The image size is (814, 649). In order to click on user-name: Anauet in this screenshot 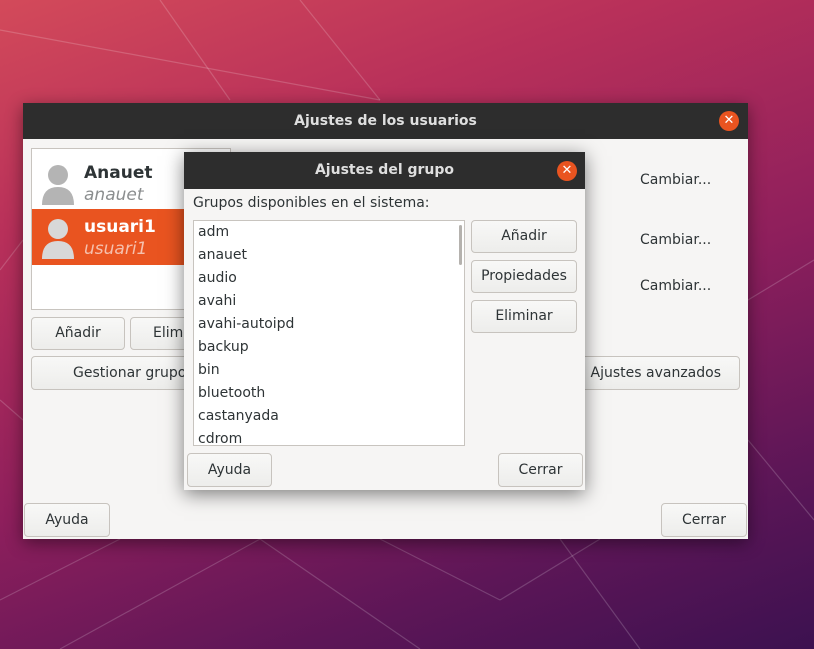, I will do `click(118, 173)`.